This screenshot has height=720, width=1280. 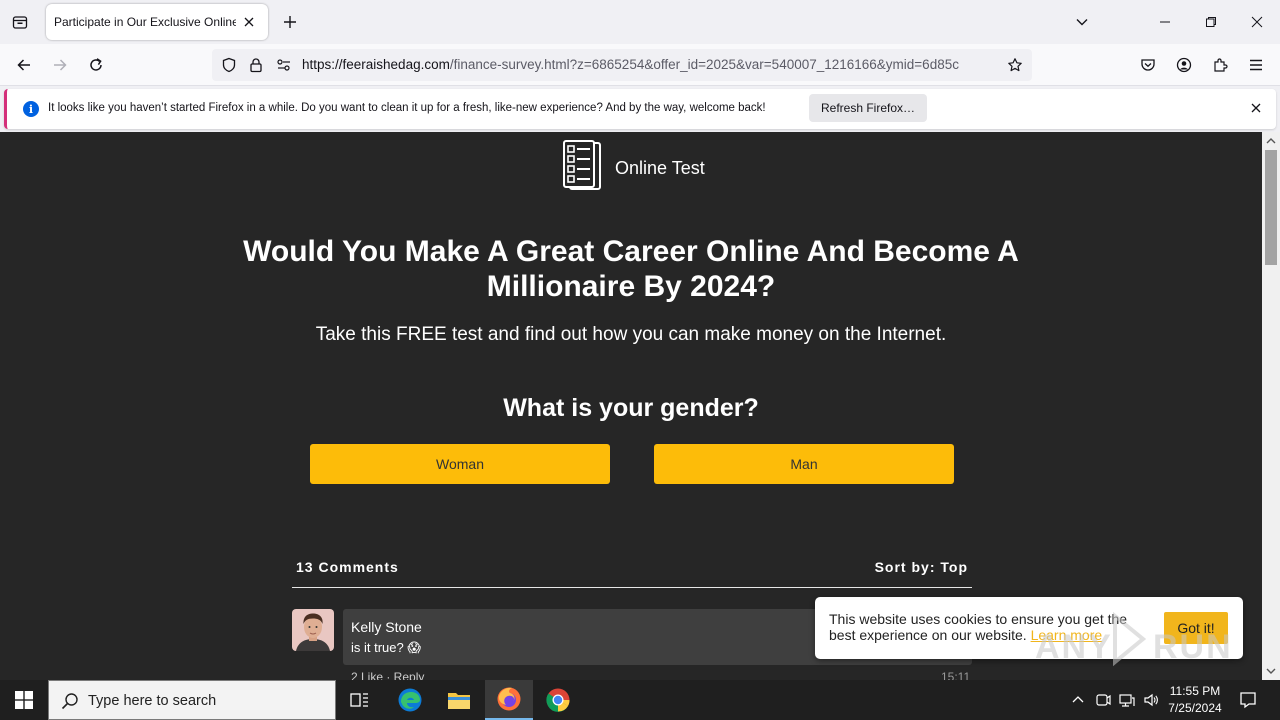 I want to click on firefox-icon, so click(x=509, y=699).